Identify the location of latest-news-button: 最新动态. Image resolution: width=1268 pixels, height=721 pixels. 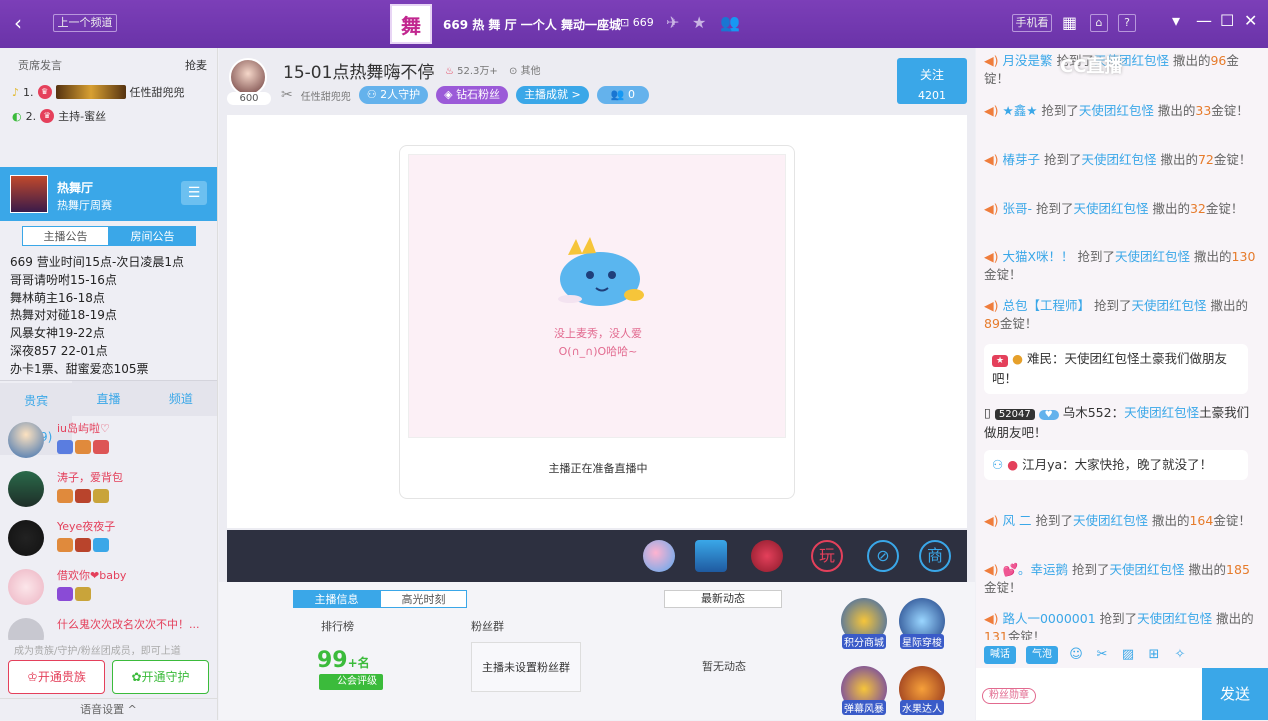
(723, 599).